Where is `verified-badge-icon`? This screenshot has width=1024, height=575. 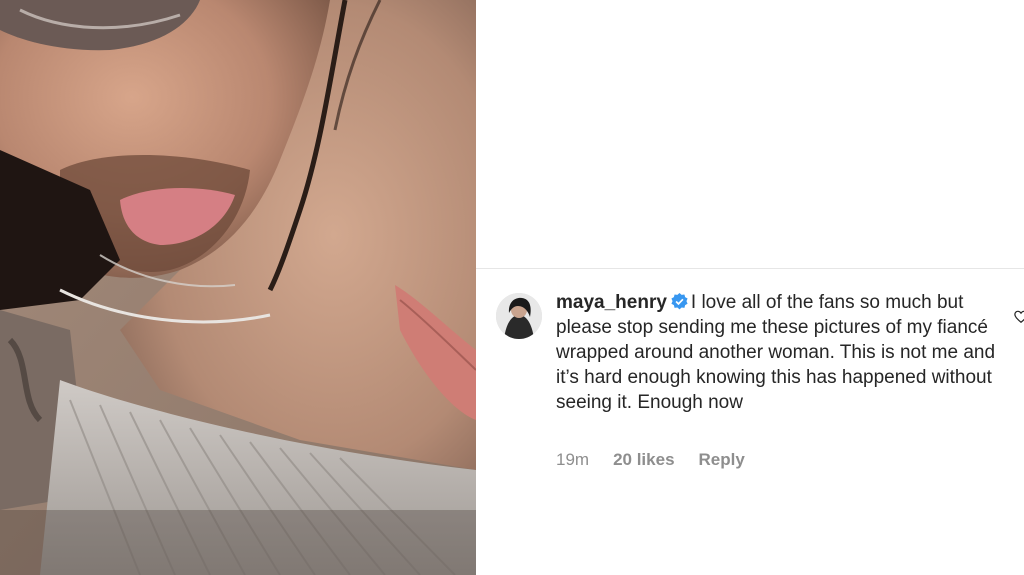 verified-badge-icon is located at coordinates (679, 301).